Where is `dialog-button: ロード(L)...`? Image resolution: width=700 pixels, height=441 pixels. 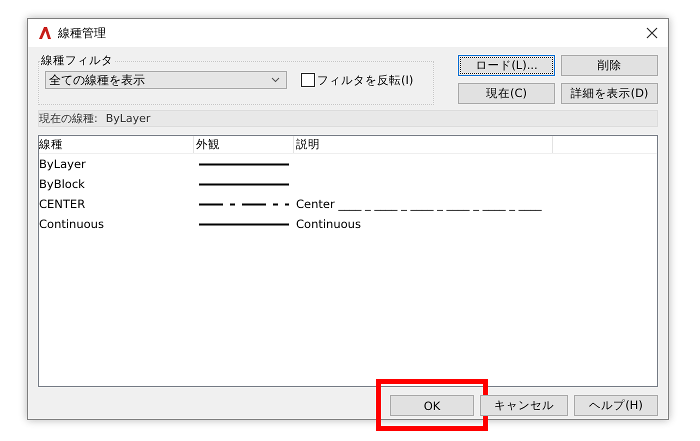
dialog-button: ロード(L)... is located at coordinates (506, 65).